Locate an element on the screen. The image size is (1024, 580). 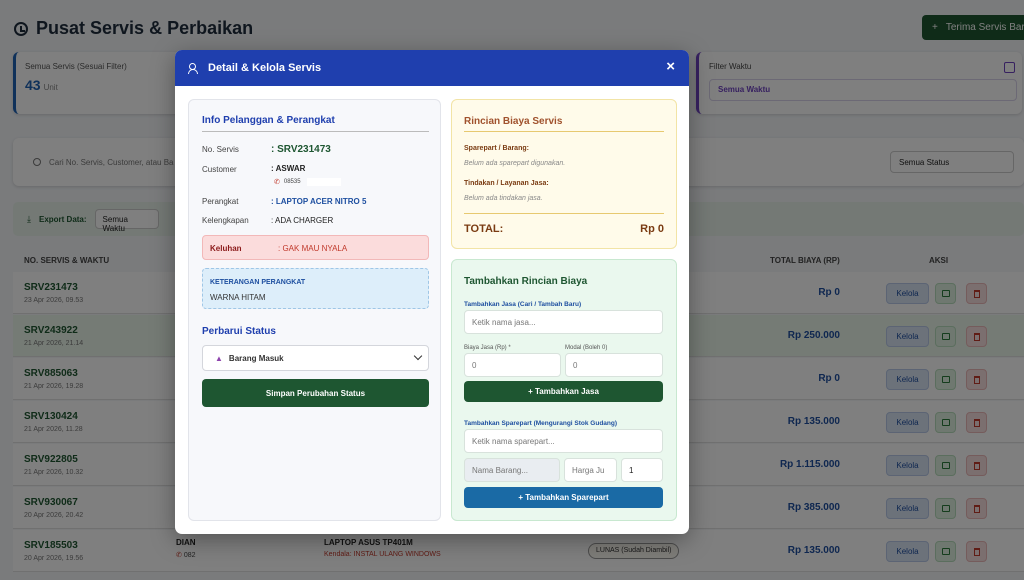
part-qty-input: 1 is located at coordinates (642, 470).